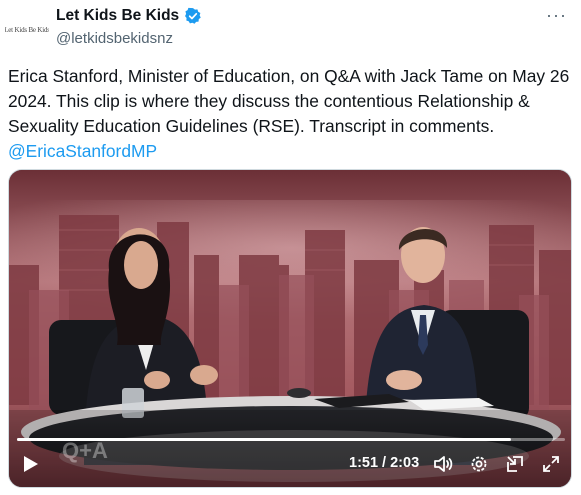 The width and height of the screenshot is (581, 495). What do you see at coordinates (443, 464) in the screenshot?
I see `volume-icon` at bounding box center [443, 464].